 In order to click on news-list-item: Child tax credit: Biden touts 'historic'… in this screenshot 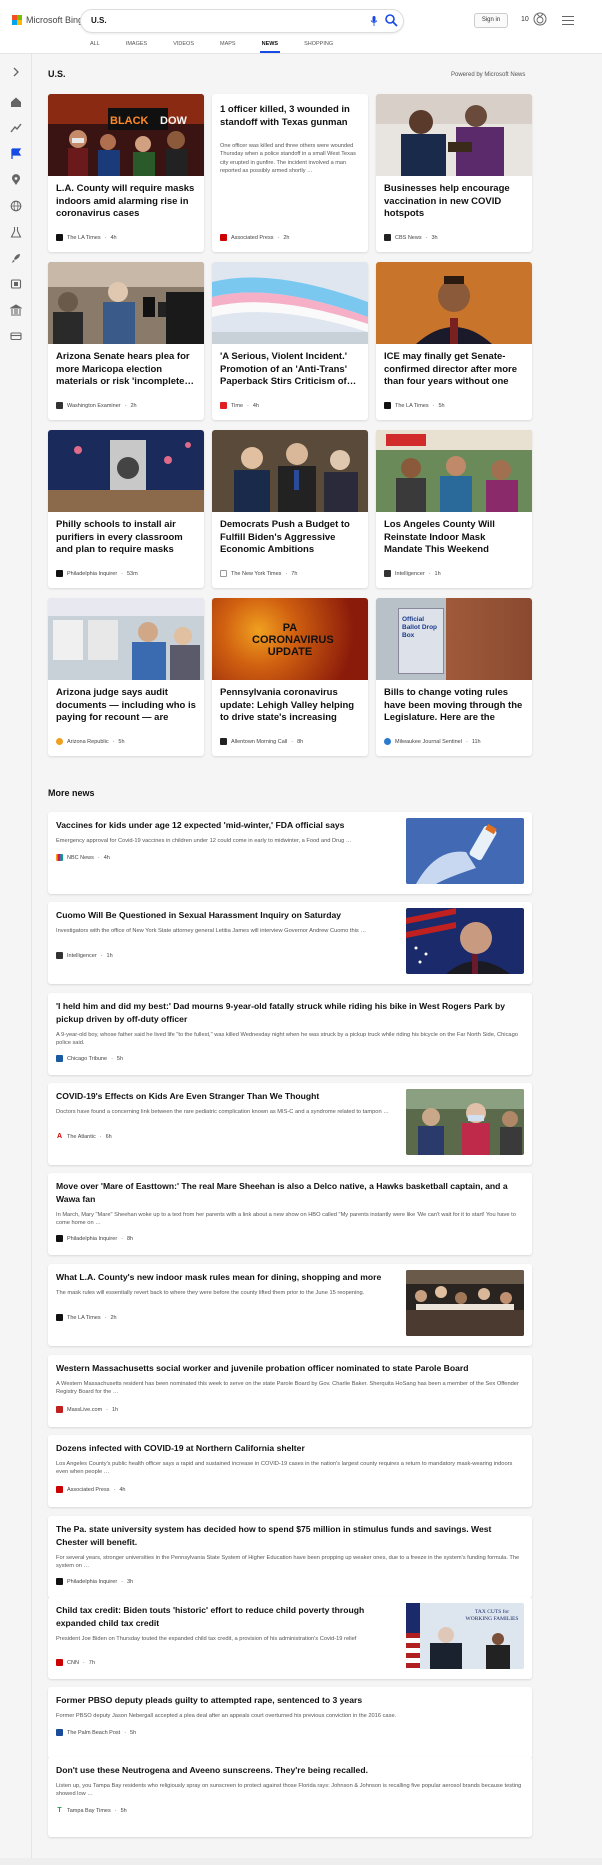, I will do `click(290, 1638)`.